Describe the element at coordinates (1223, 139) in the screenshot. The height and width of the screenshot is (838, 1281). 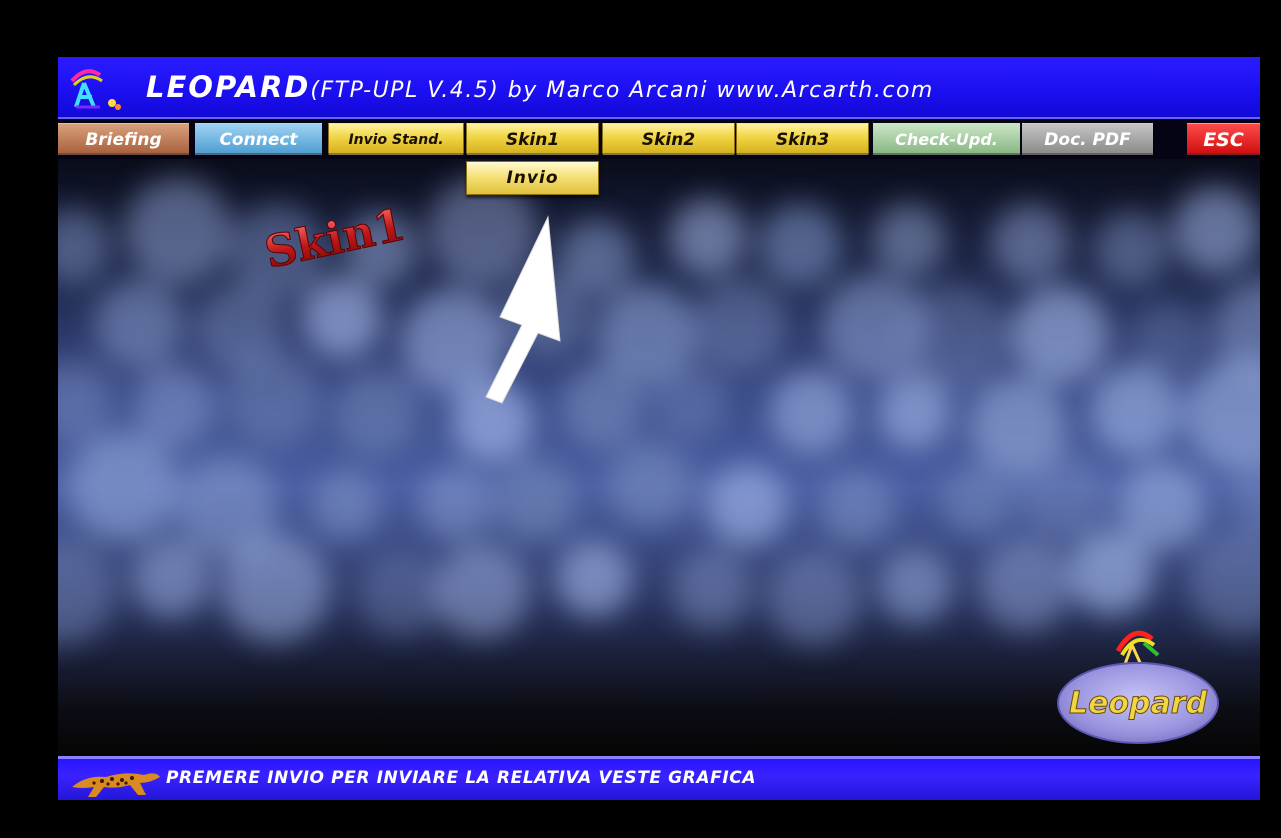
I see `esc-button: ESC` at that location.